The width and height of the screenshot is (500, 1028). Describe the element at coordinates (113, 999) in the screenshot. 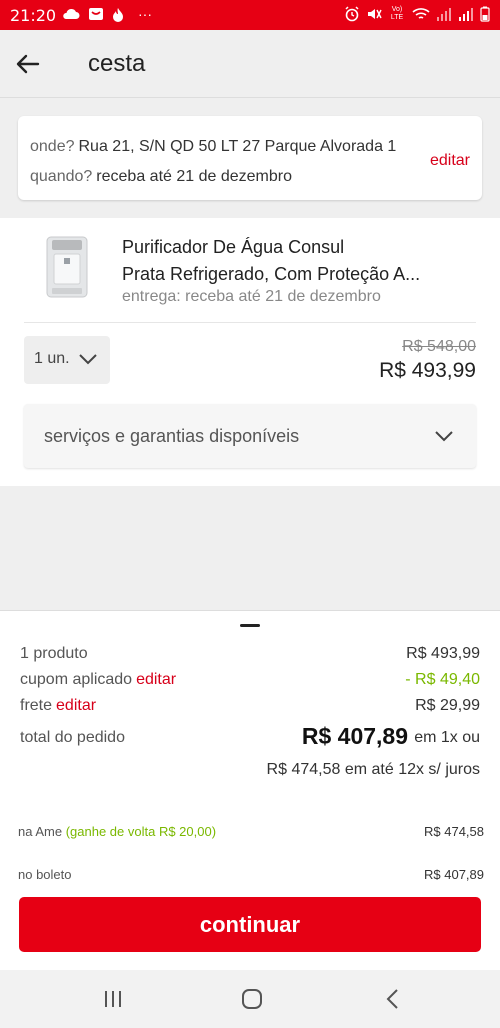

I see `recent-apps-icon` at that location.